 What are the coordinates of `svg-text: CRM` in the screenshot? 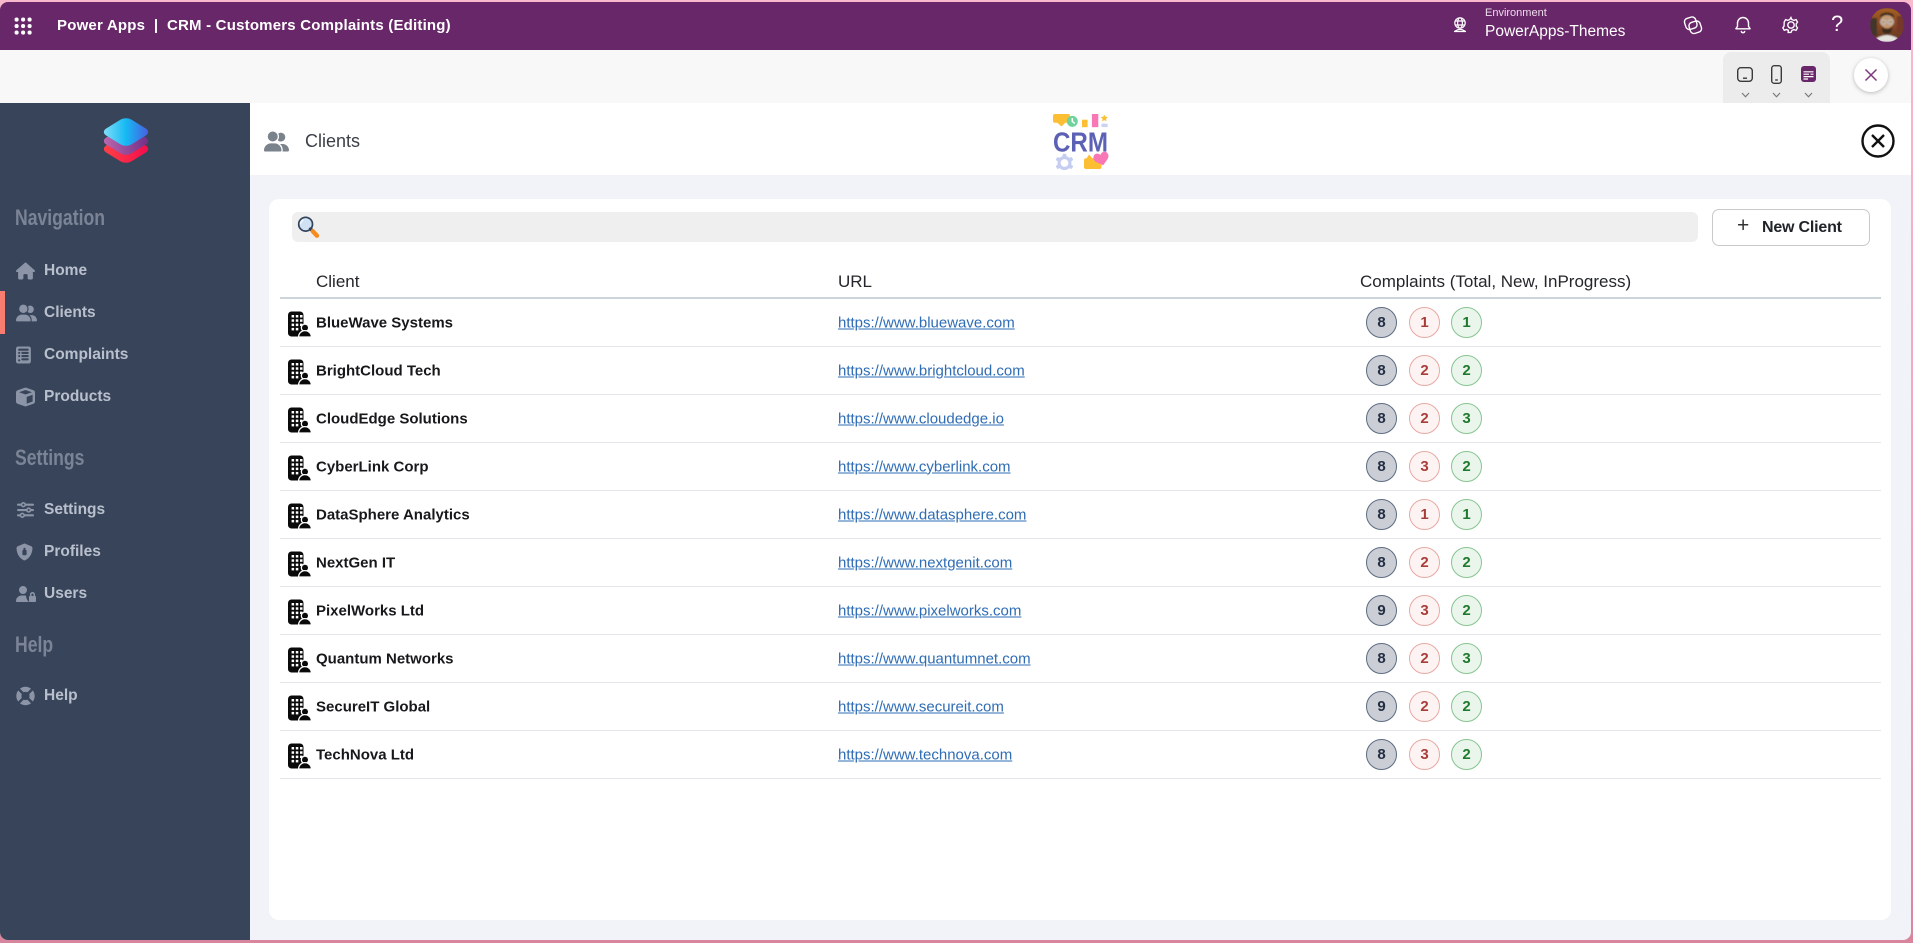 It's located at (1080, 142).